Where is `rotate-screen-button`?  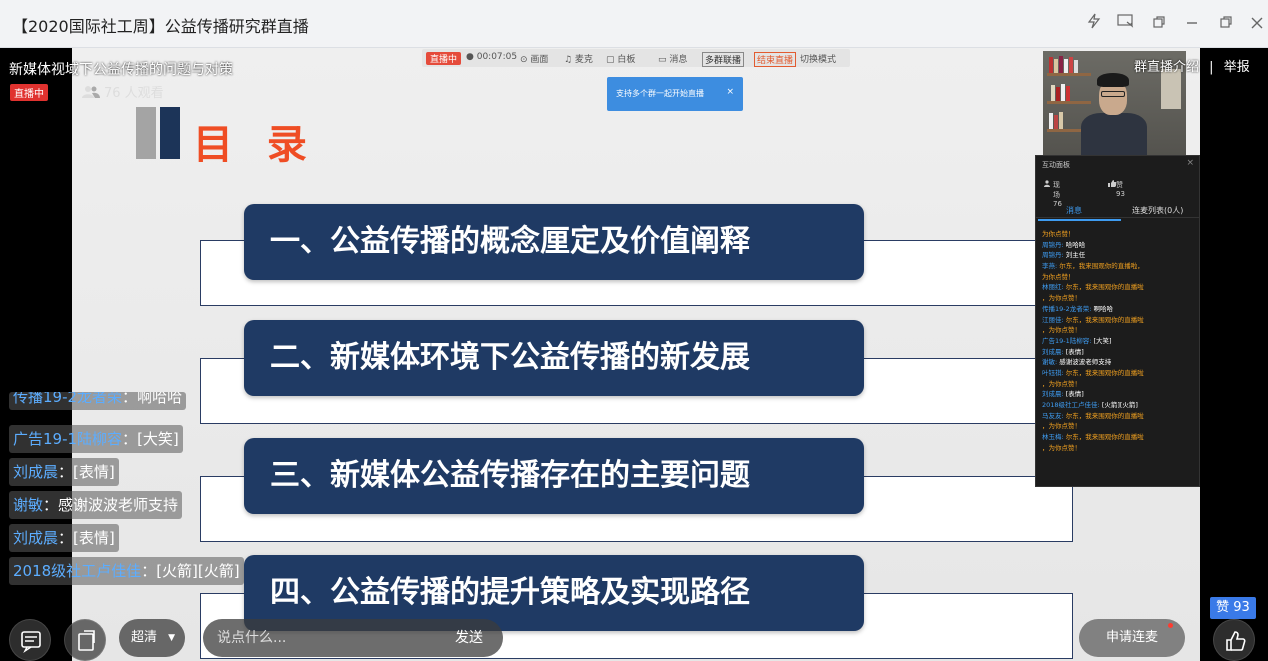 rotate-screen-button is located at coordinates (85, 640).